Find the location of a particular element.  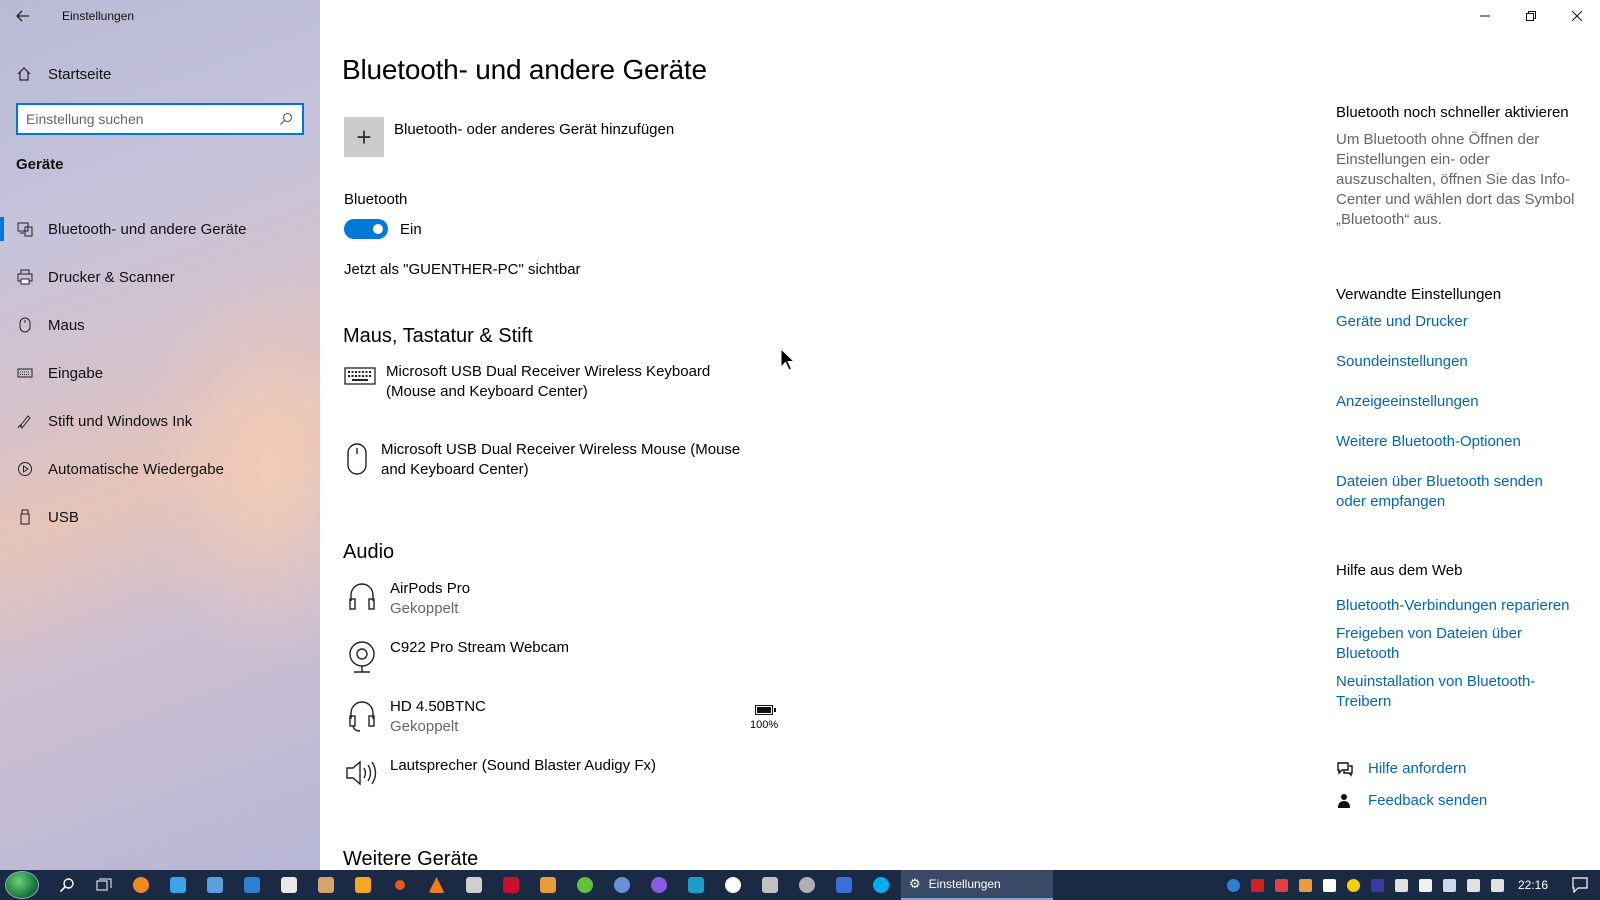

headset-icon is located at coordinates (362, 717).